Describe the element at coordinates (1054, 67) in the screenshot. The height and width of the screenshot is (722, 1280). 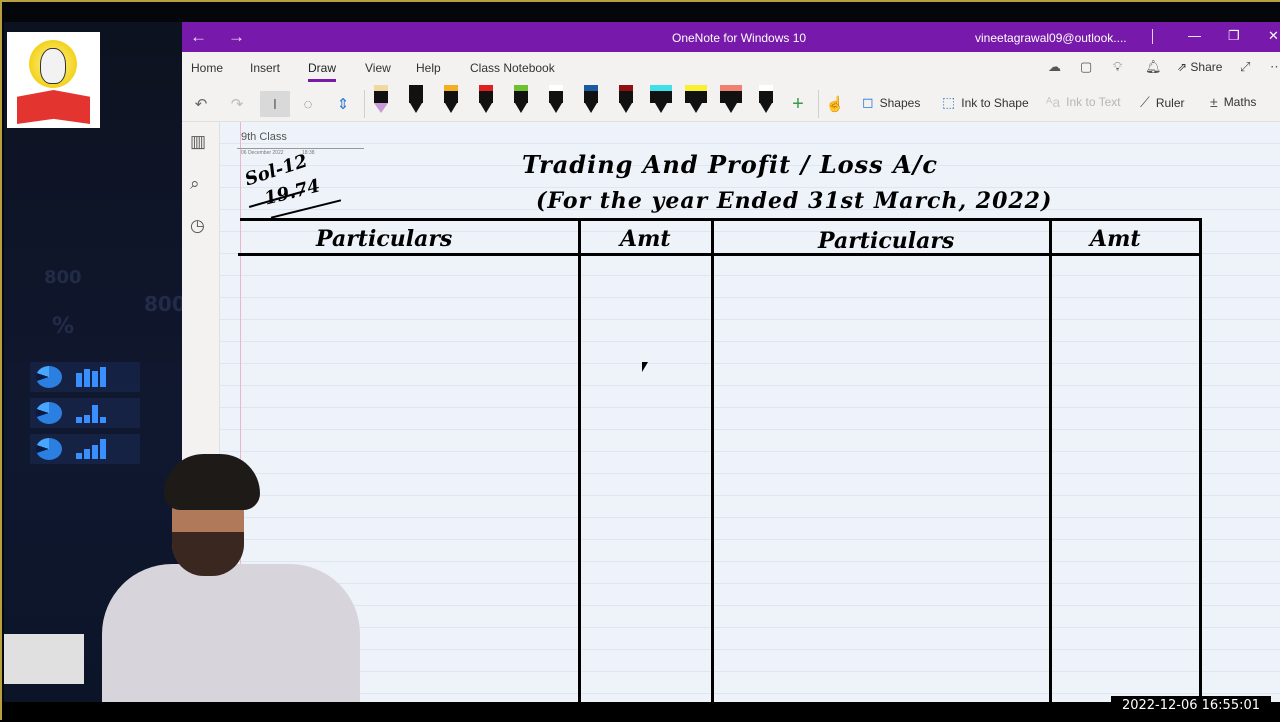
I see `sync-status-icon: ☁` at that location.